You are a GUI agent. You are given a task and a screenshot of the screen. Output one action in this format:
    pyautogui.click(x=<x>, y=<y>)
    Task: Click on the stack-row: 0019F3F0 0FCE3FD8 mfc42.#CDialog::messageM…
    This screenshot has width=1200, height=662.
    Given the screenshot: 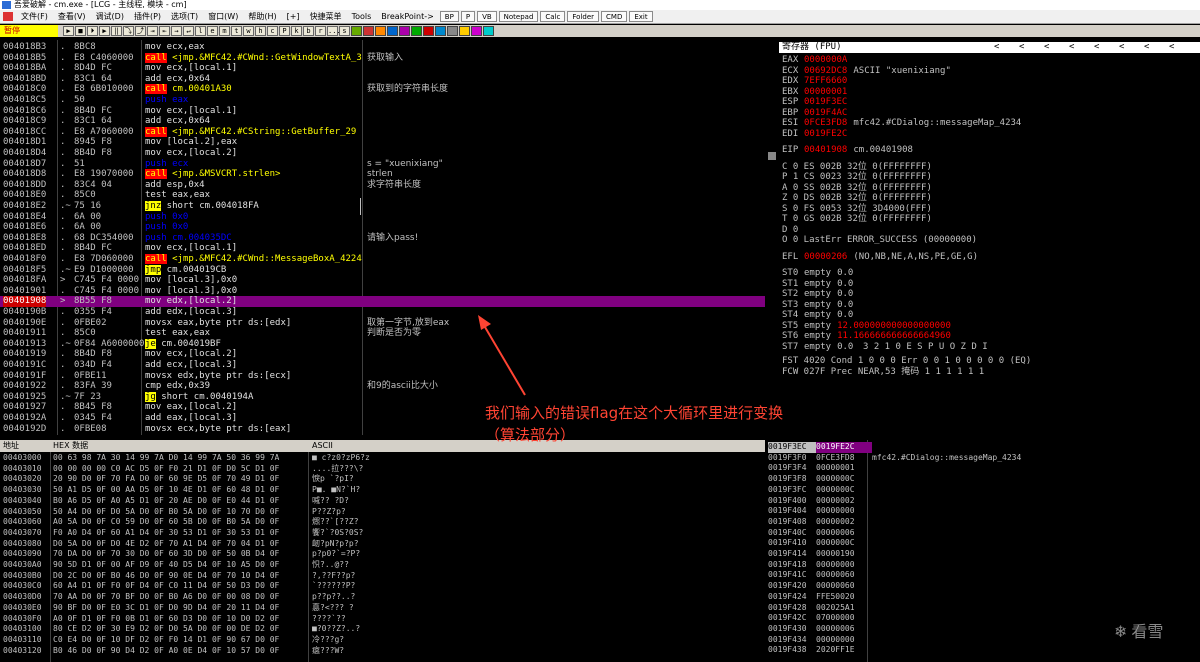 What is the action you would take?
    pyautogui.click(x=894, y=458)
    